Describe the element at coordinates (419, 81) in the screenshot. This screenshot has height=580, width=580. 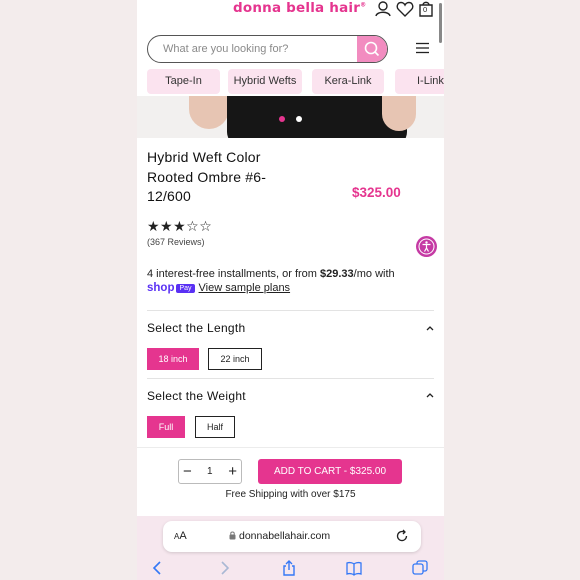
I see `category-chip-i-link: I-Link` at that location.